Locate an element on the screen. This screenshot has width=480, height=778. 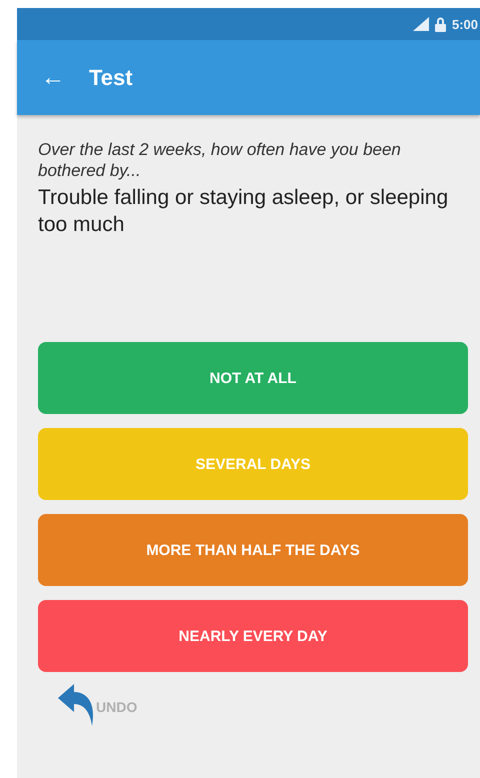
answer-button: MORE THAN HALF THE DAYS is located at coordinates (253, 550).